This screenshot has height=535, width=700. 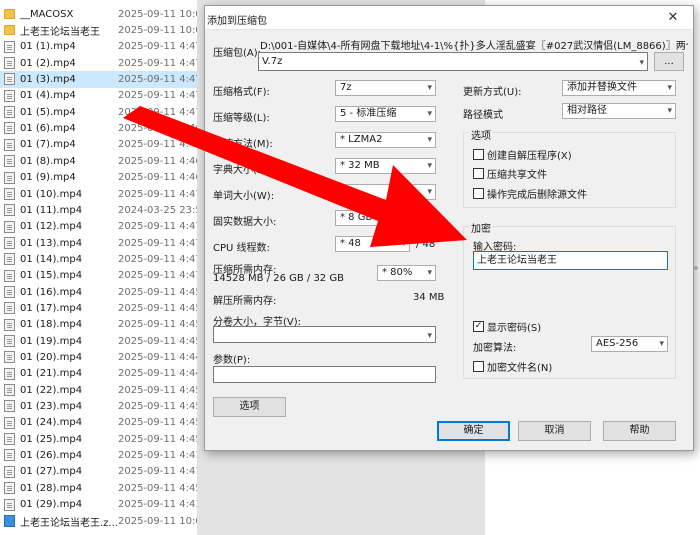 I want to click on file-name: 01 (17).mp4, so click(x=51, y=308).